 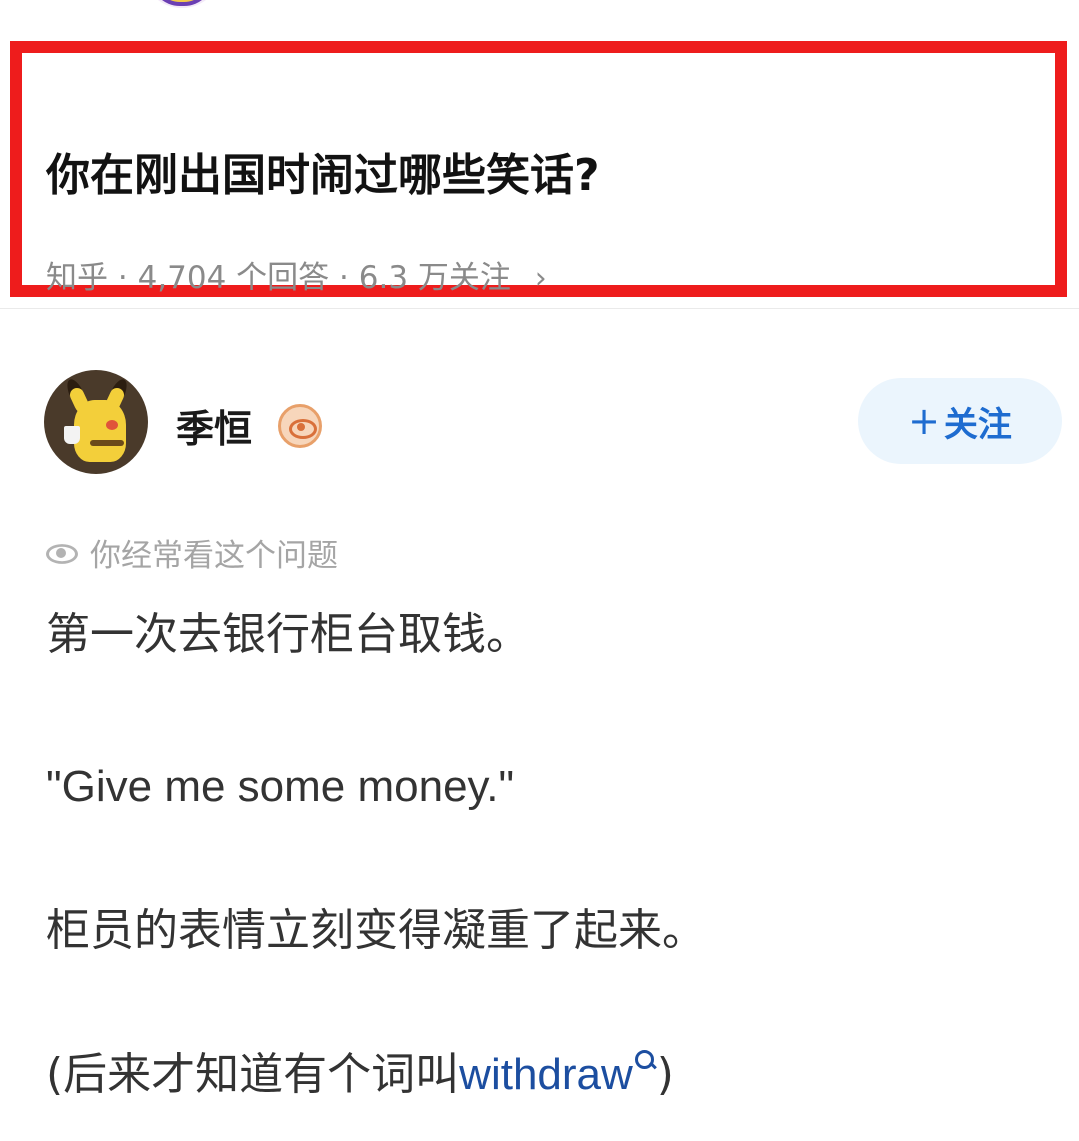 What do you see at coordinates (214, 425) in the screenshot?
I see `author-name: 季恒` at bounding box center [214, 425].